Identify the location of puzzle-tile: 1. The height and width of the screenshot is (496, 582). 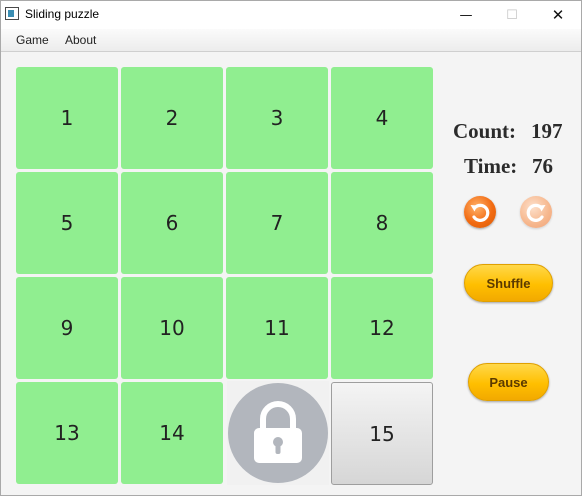
(67, 118).